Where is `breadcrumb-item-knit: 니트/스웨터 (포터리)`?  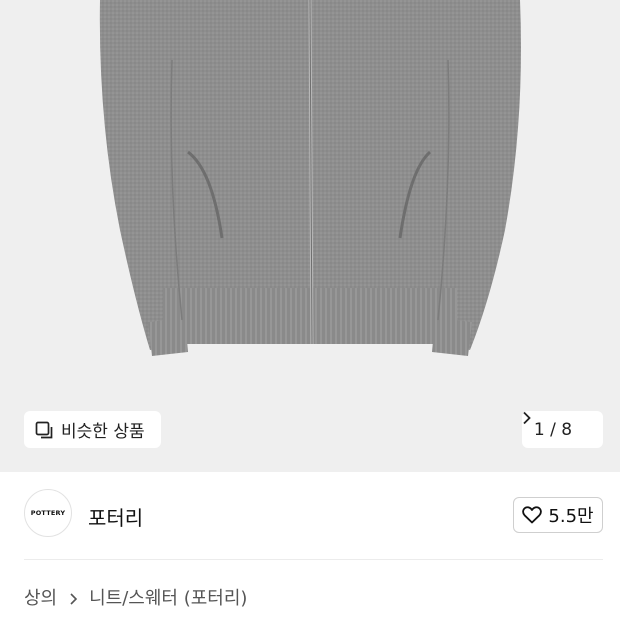
breadcrumb-item-knit: 니트/스웨터 (포터리) is located at coordinates (168, 597).